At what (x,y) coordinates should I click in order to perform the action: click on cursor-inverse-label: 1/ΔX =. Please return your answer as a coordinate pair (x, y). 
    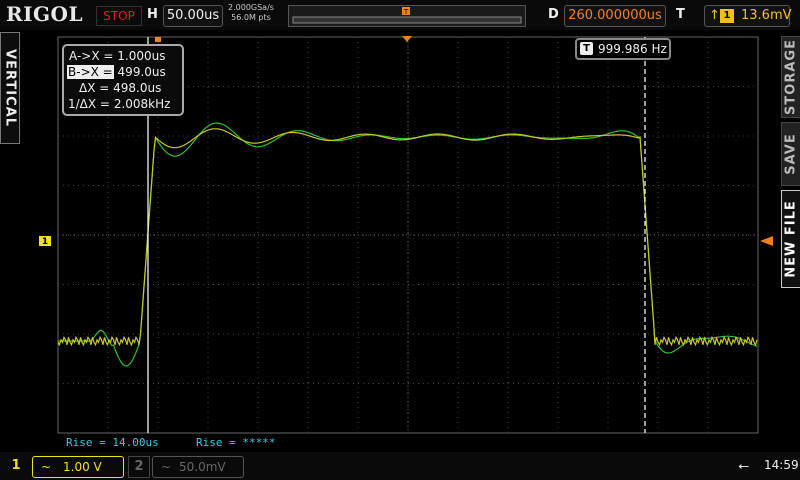
    Looking at the image, I should click on (89, 104).